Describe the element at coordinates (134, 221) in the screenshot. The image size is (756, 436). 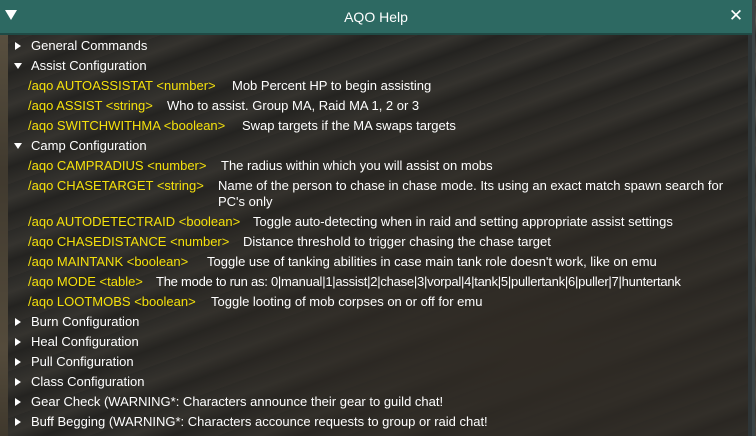
I see `command-syntax: /aqo AUTODETECTRAID <boolean>` at that location.